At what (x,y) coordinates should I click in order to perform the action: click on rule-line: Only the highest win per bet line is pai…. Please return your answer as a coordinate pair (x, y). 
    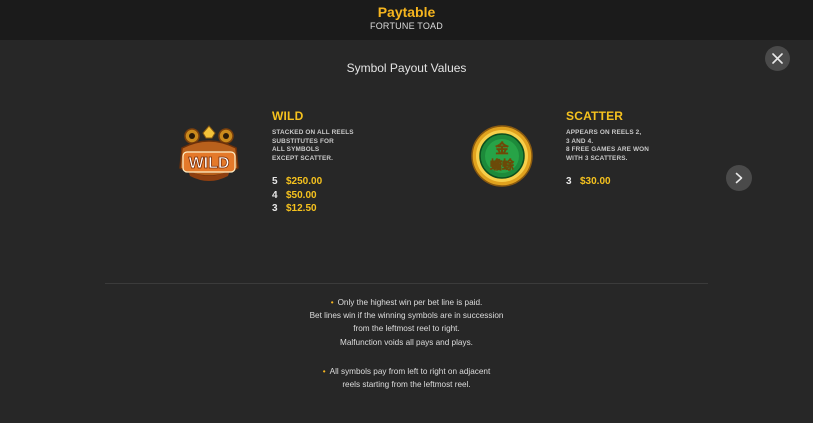
    Looking at the image, I should click on (410, 302).